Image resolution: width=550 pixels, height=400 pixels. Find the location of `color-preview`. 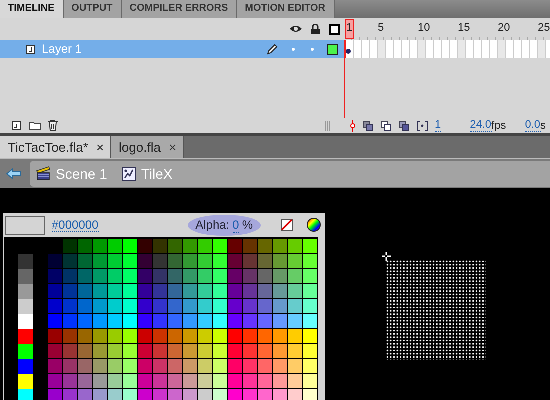

color-preview is located at coordinates (25, 225).